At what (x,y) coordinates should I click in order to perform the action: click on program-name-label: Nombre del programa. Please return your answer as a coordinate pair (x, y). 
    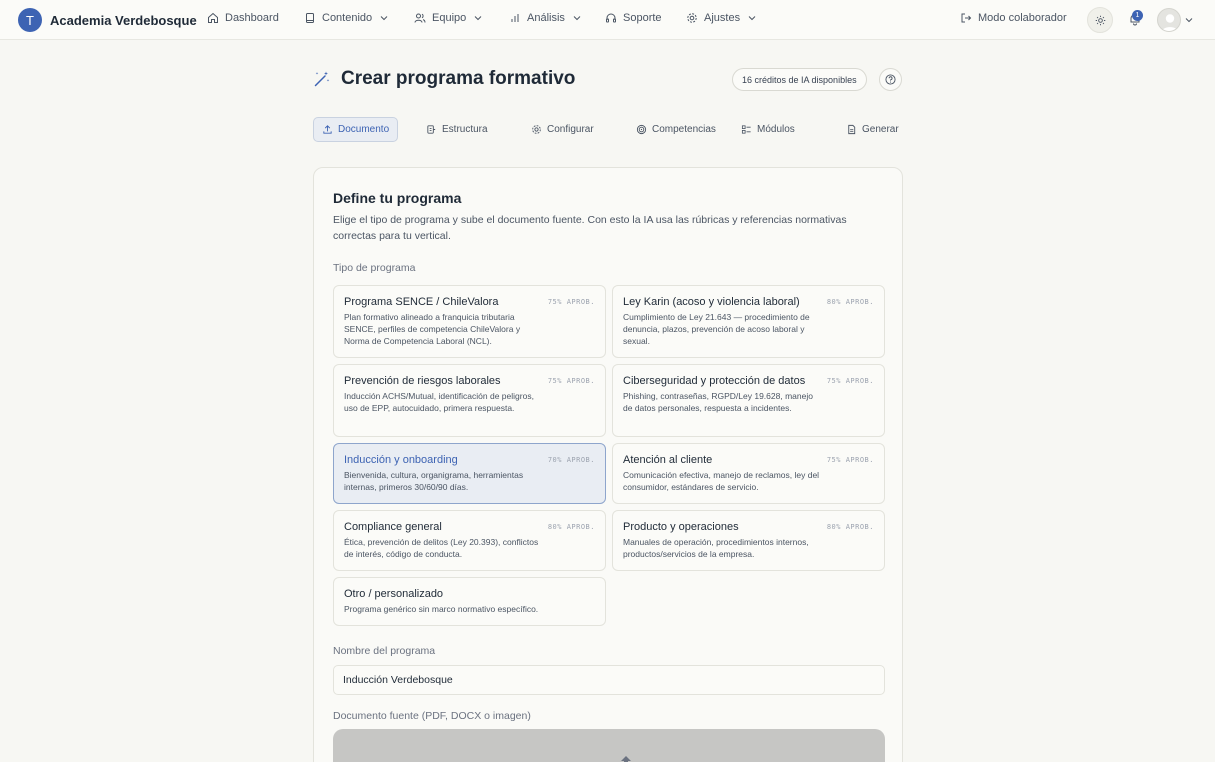
    Looking at the image, I should click on (384, 651).